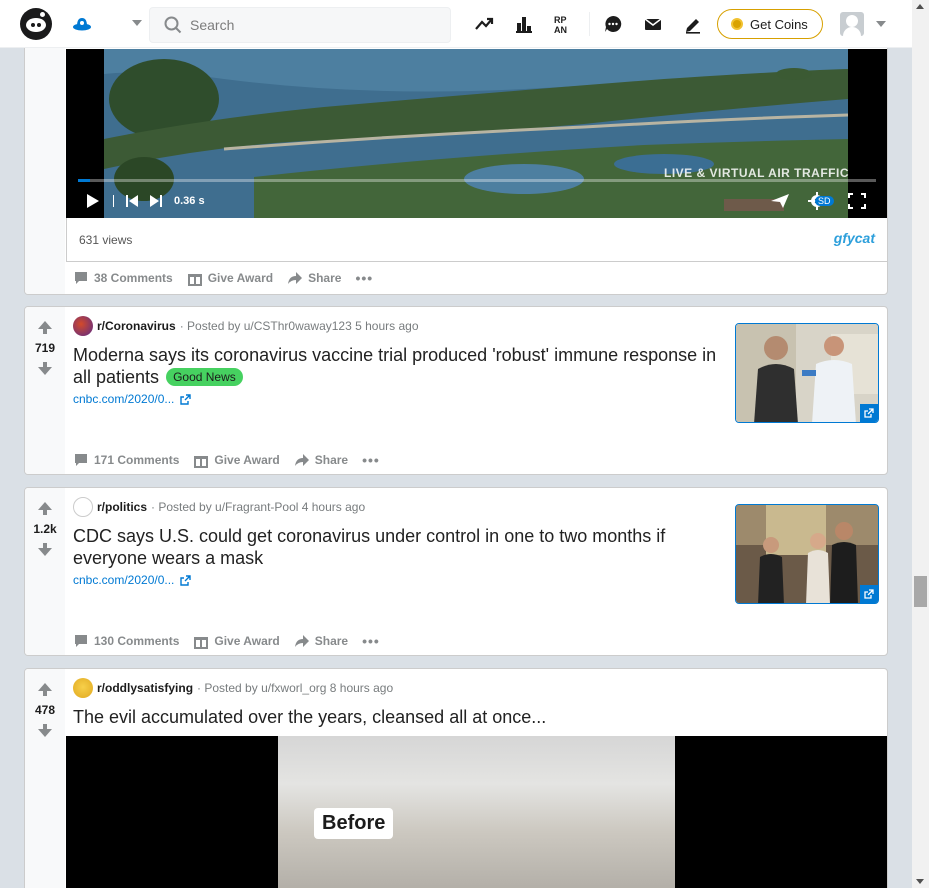  I want to click on mail-icon, so click(653, 24).